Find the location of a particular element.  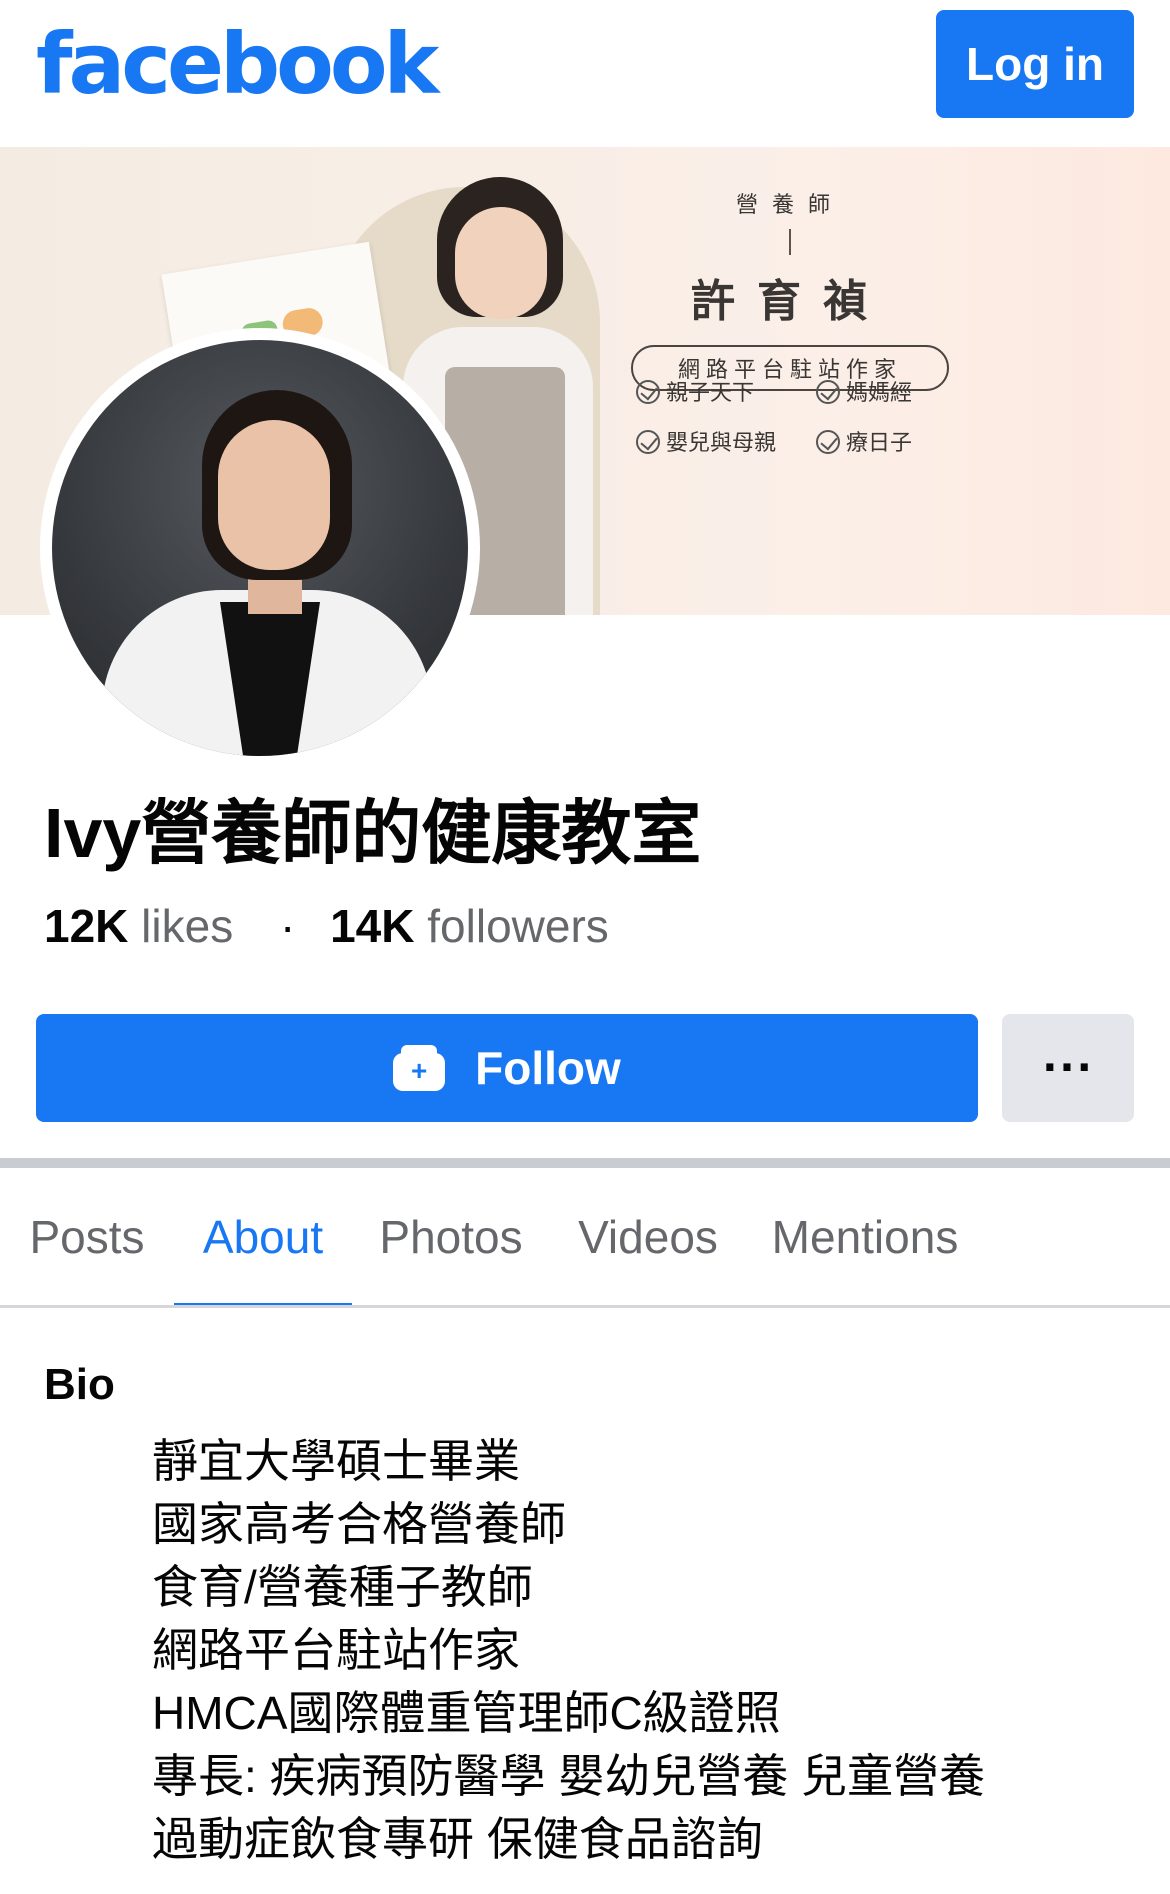

tab-videos: Videos is located at coordinates (648, 1237).